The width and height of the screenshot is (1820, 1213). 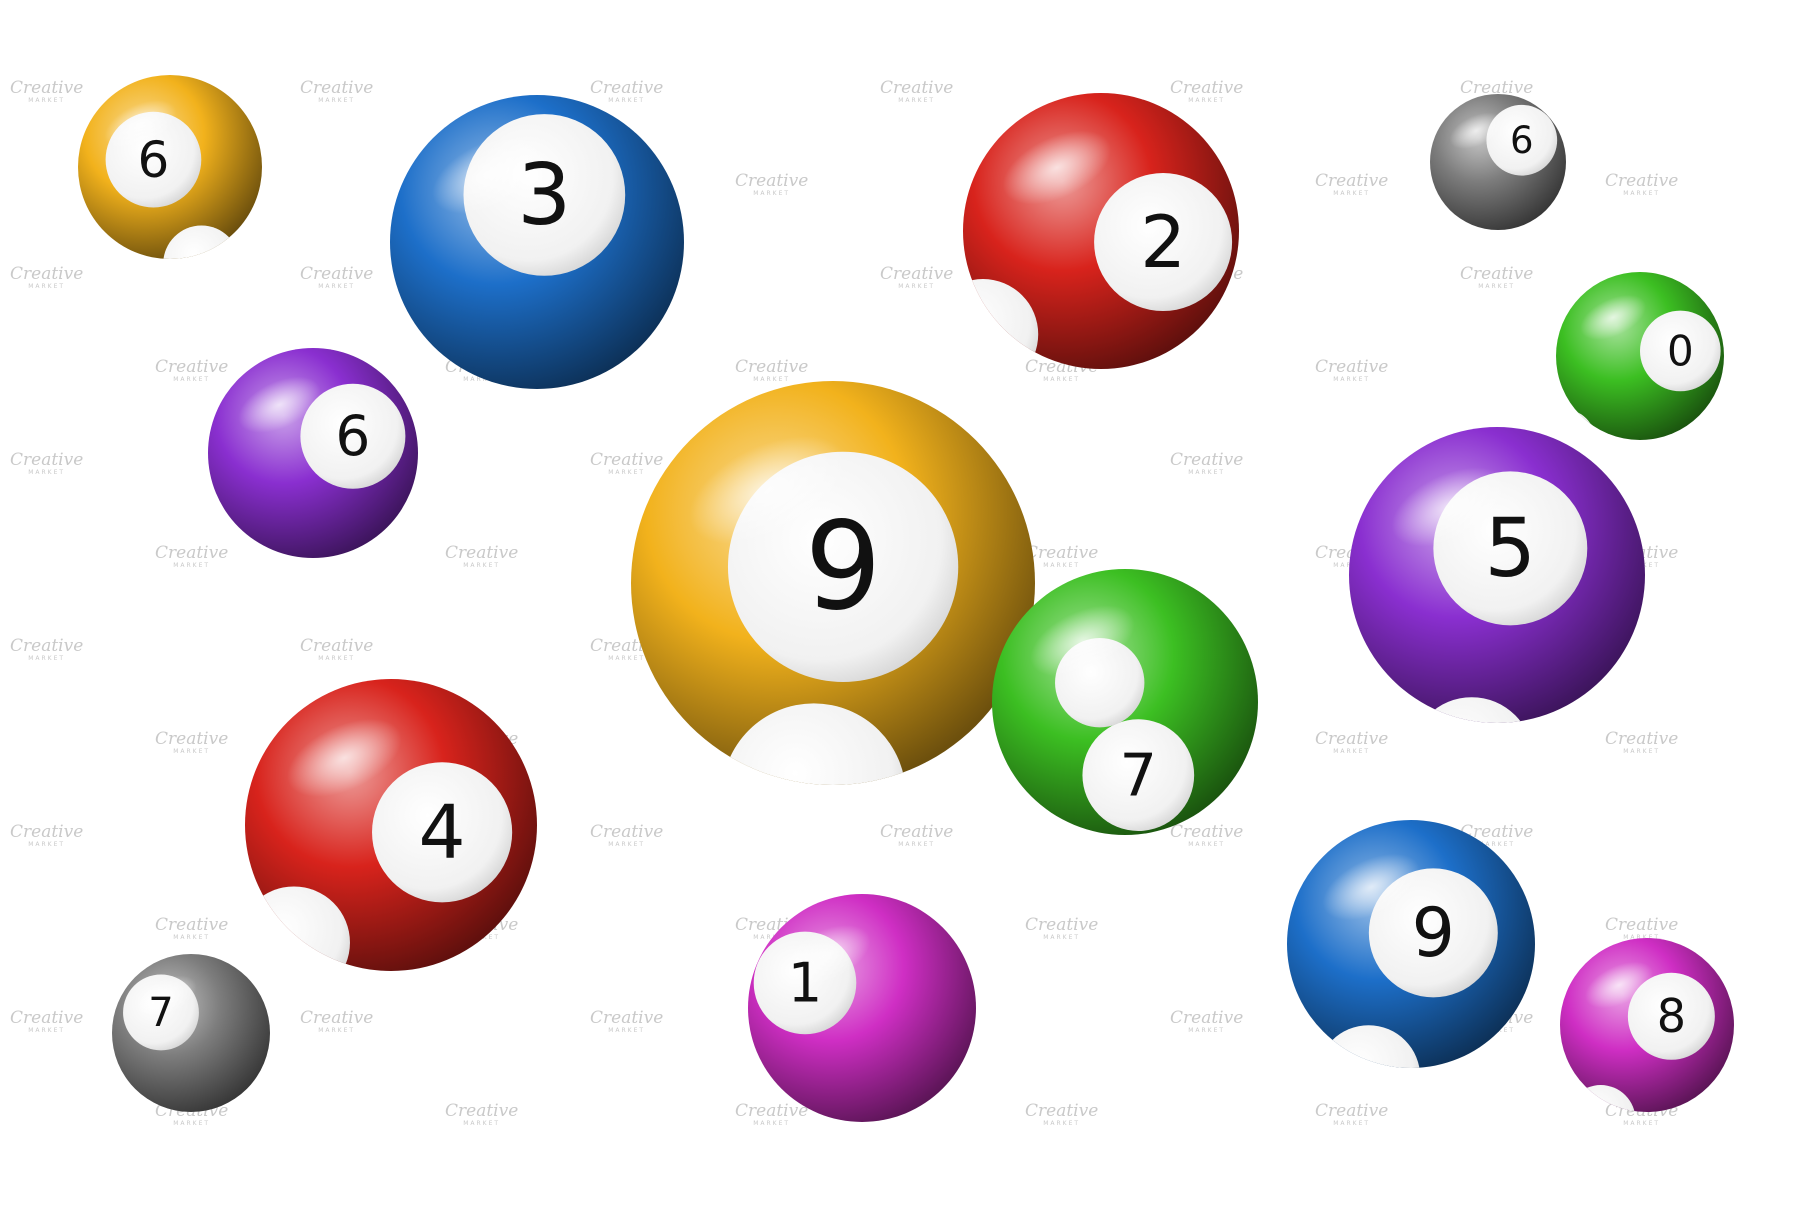 I want to click on ball-yellow-9: 9, so click(x=833, y=583).